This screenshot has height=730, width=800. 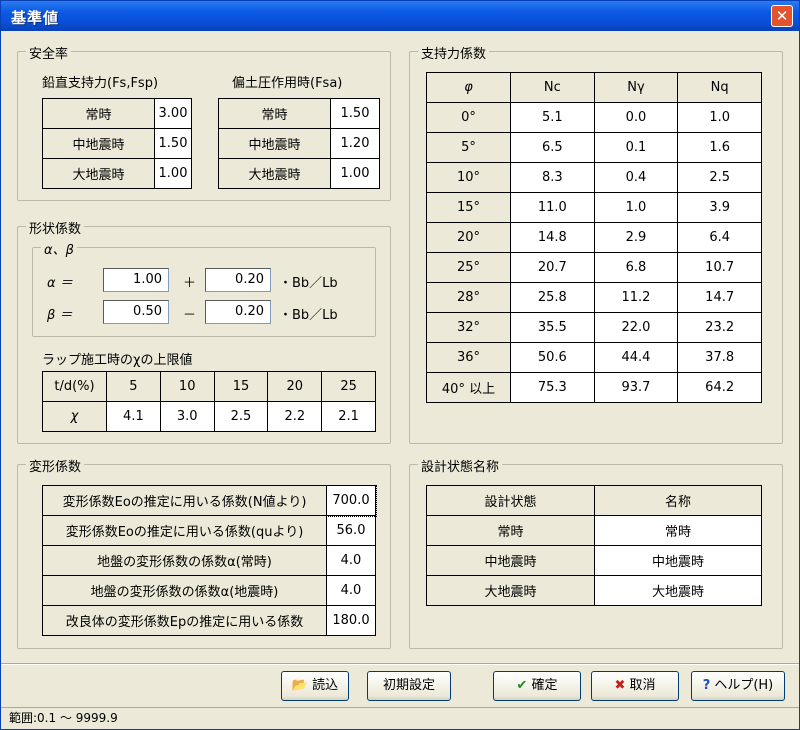 What do you see at coordinates (355, 113) in the screenshot?
I see `lateral-value-cell: 1.50` at bounding box center [355, 113].